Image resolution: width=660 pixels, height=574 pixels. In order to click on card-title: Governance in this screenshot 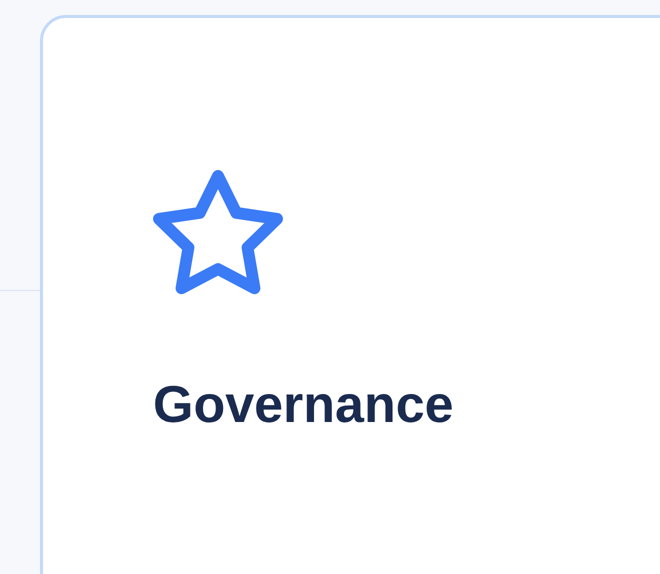, I will do `click(304, 405)`.